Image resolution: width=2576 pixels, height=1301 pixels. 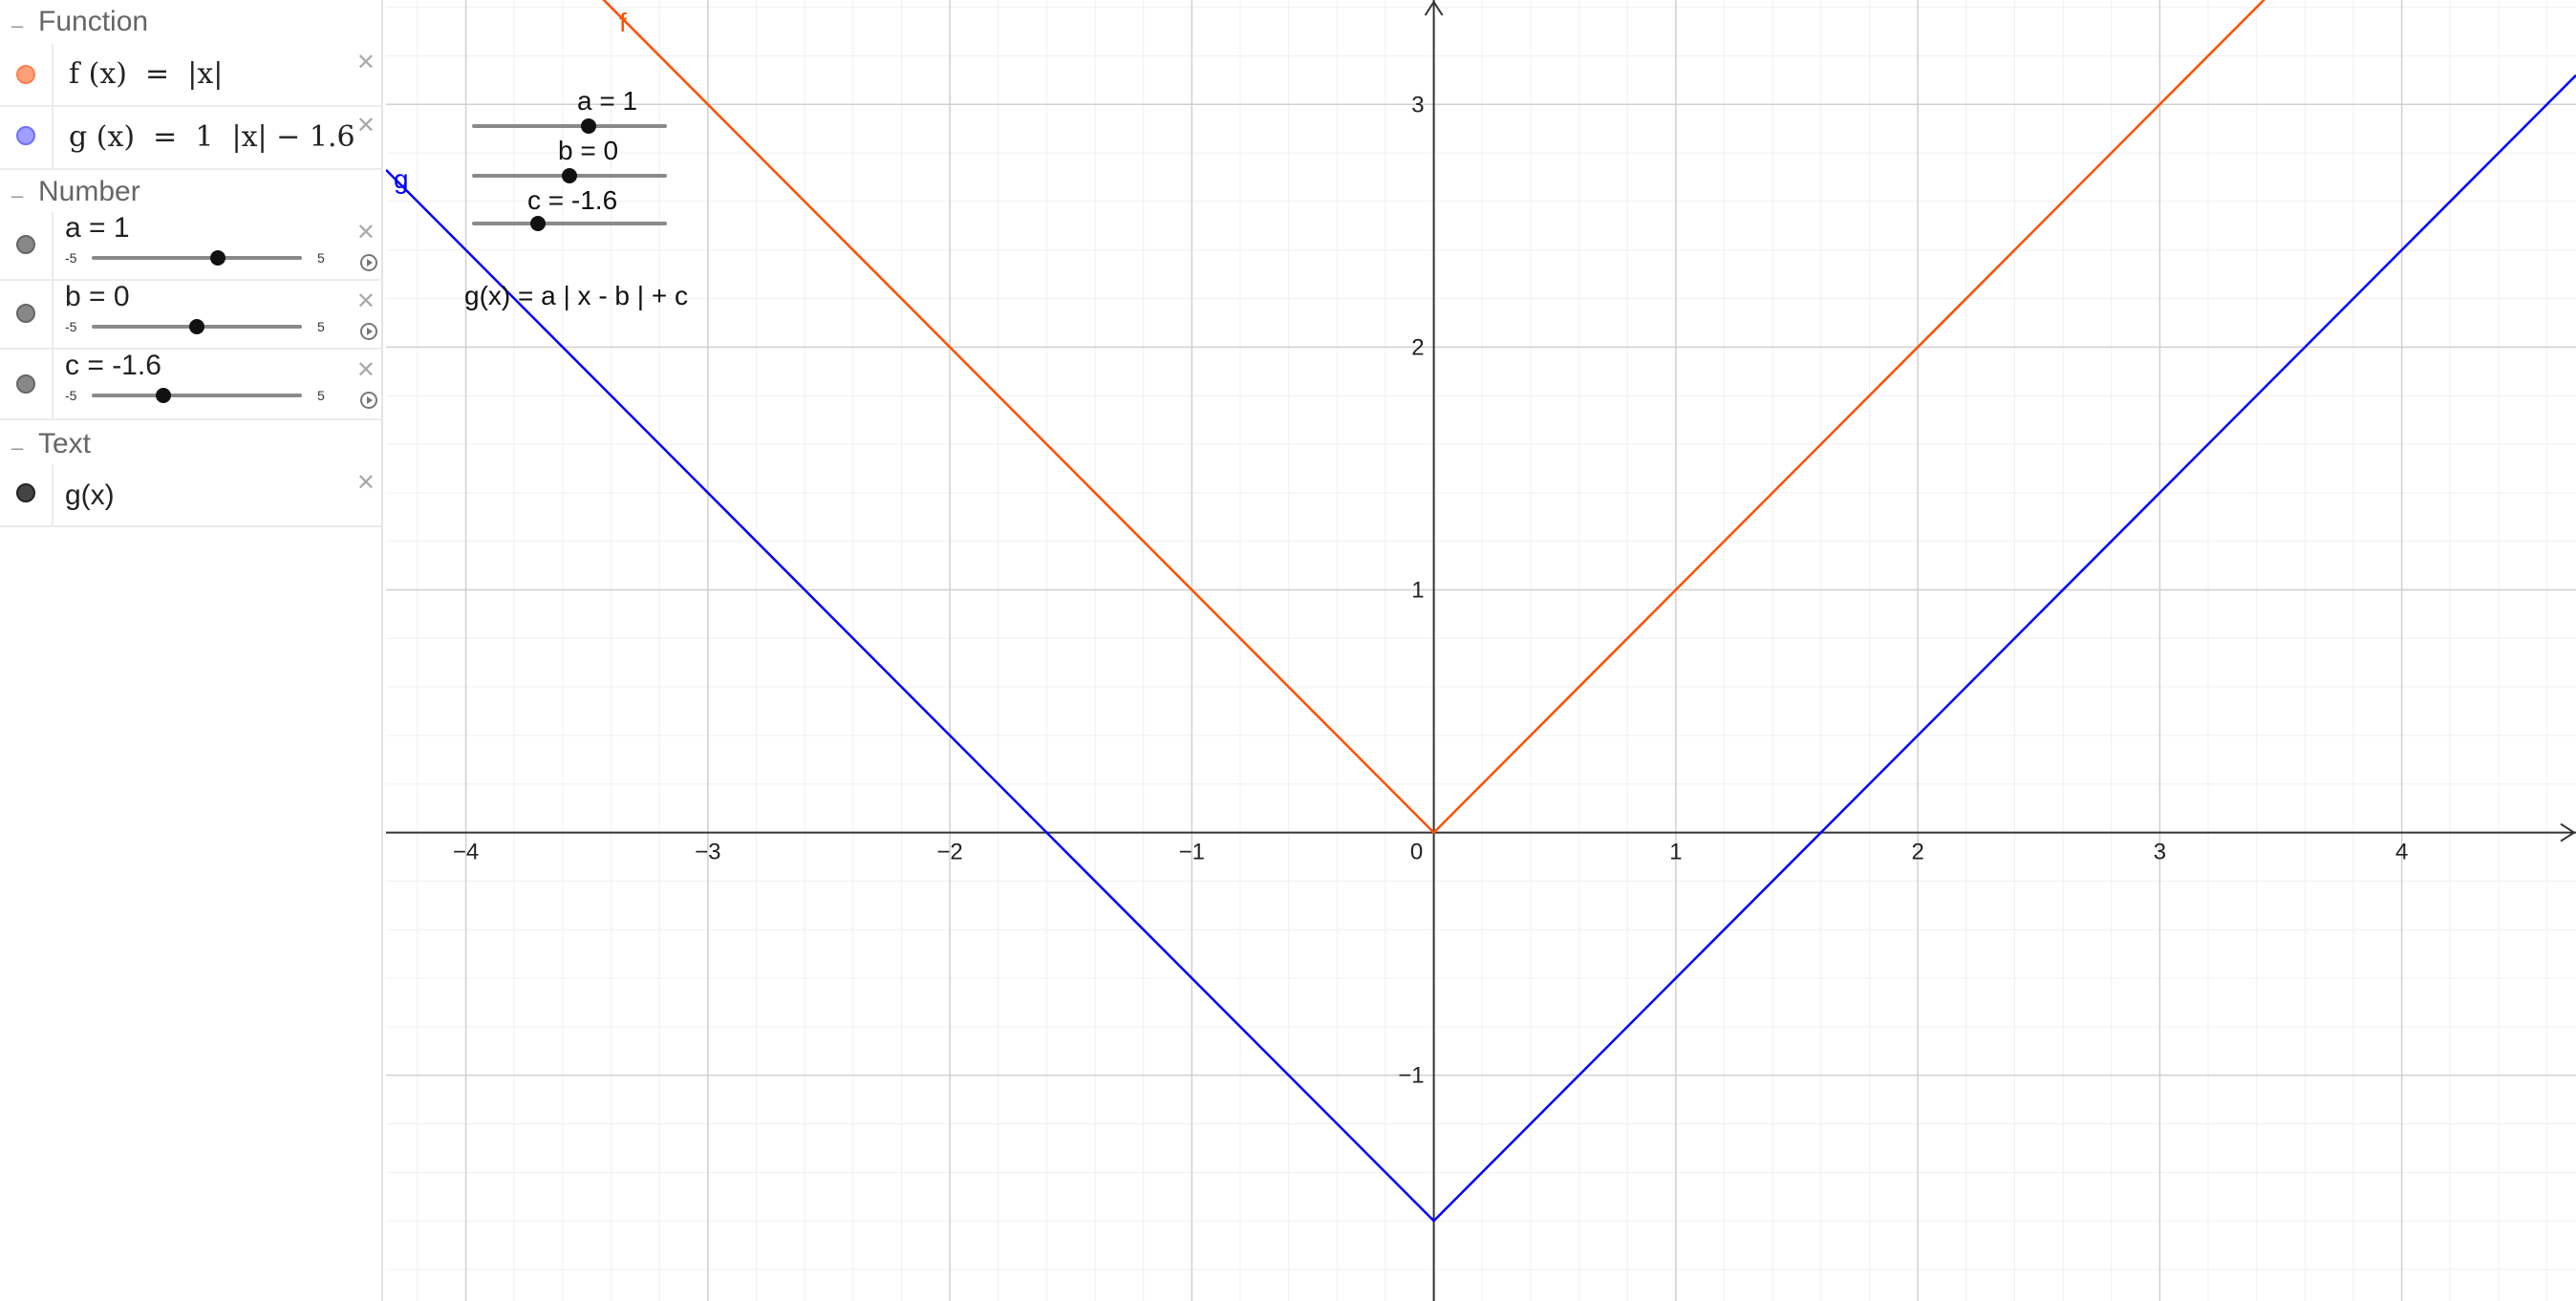 What do you see at coordinates (191, 315) in the screenshot?
I see `algebra-item-b: b = 0 -5 5 ✕` at bounding box center [191, 315].